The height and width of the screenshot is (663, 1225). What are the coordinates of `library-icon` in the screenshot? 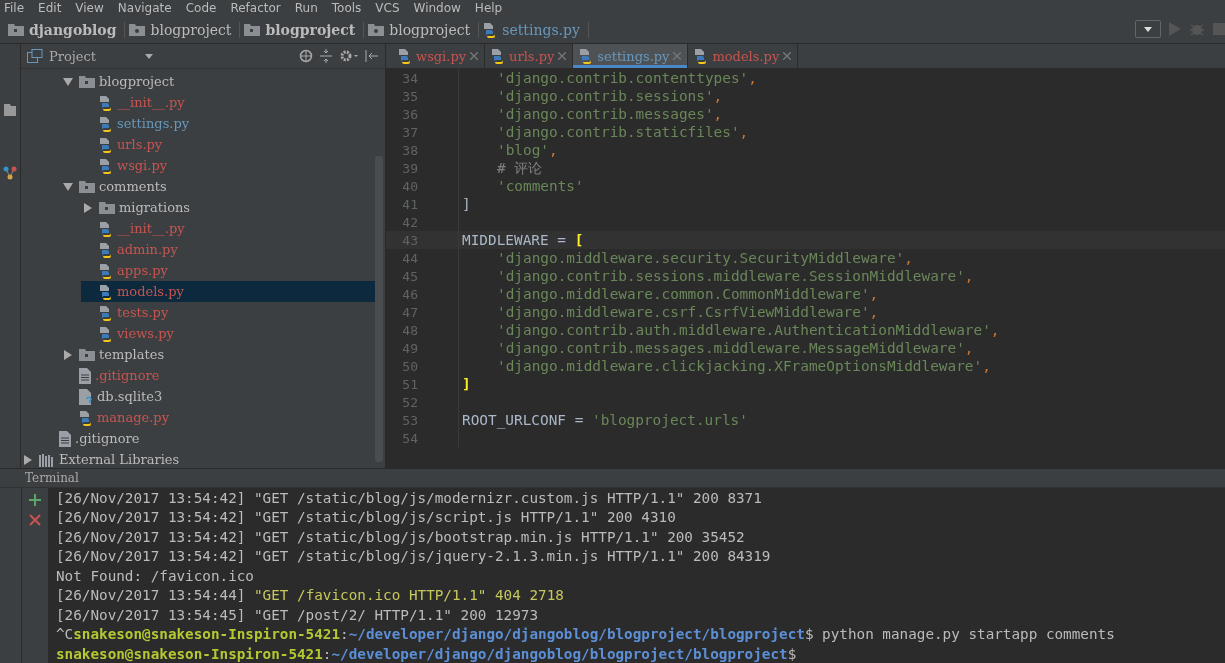 It's located at (47, 459).